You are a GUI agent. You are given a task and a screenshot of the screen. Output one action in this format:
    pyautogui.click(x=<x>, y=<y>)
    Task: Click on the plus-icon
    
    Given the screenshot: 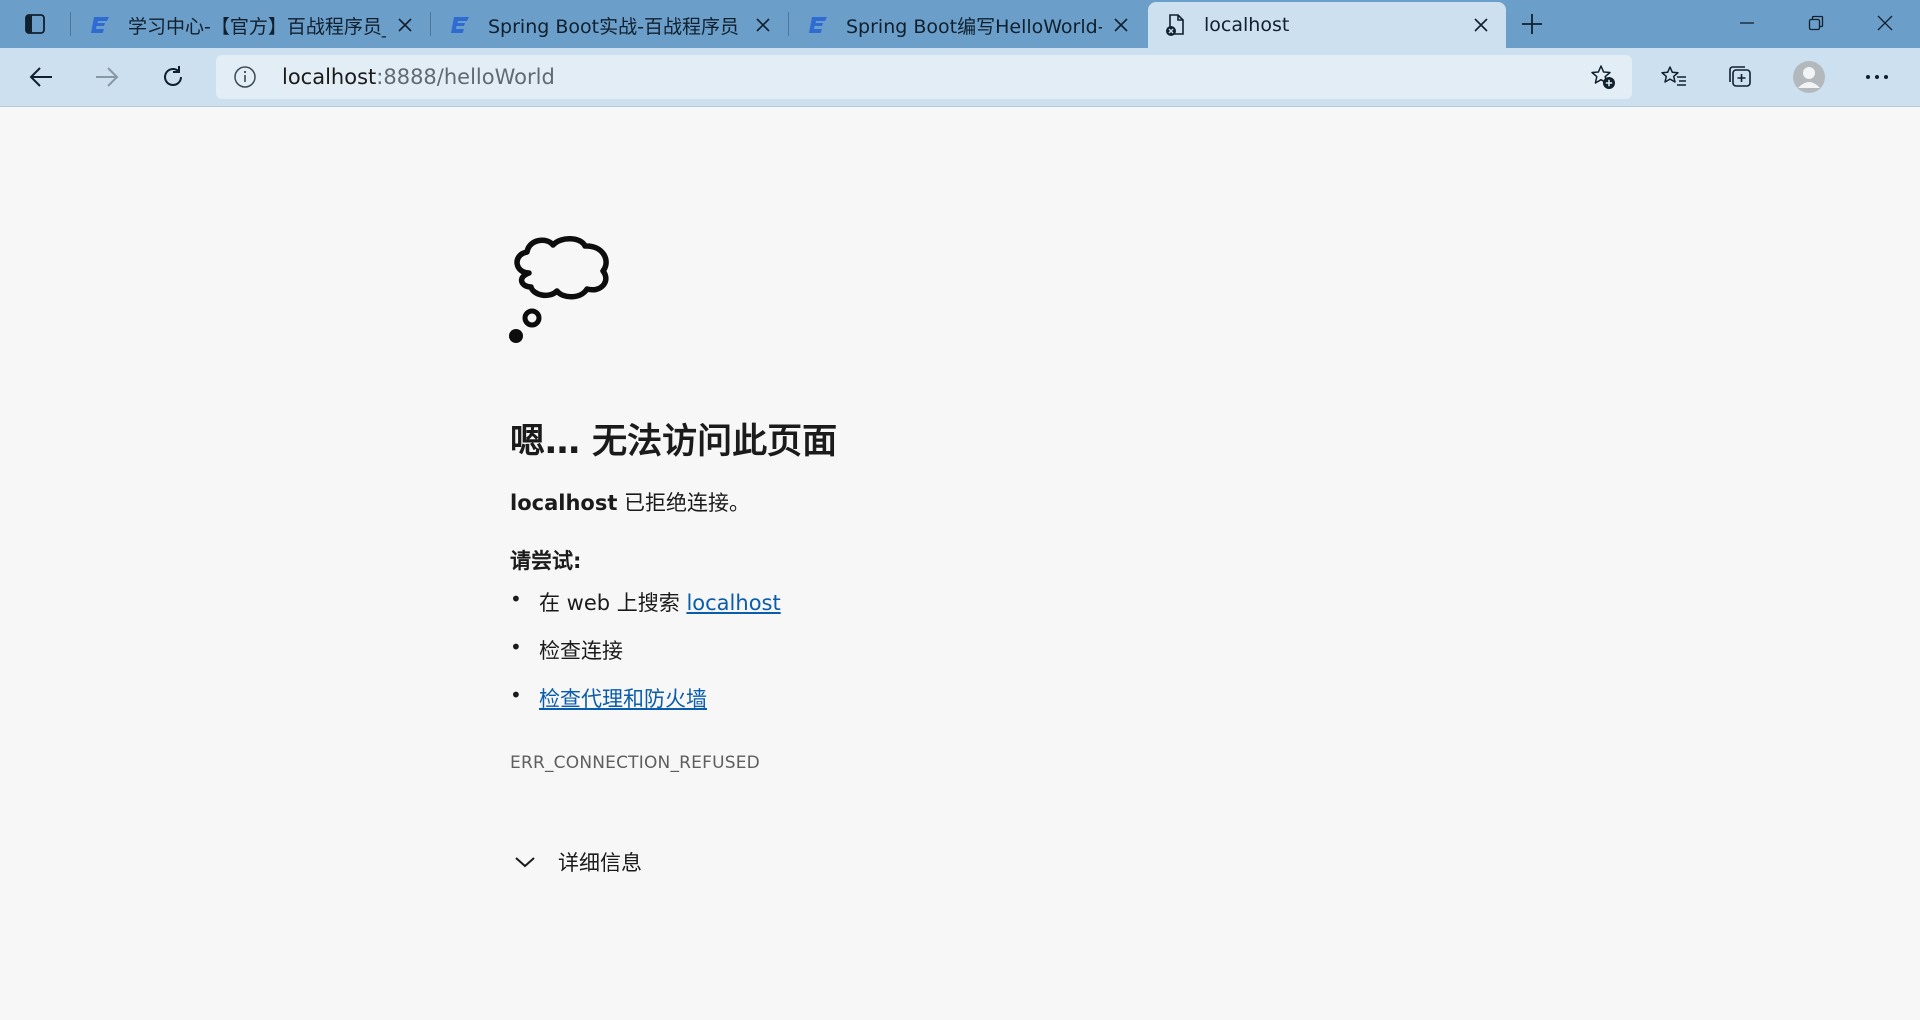 What is the action you would take?
    pyautogui.click(x=1532, y=24)
    